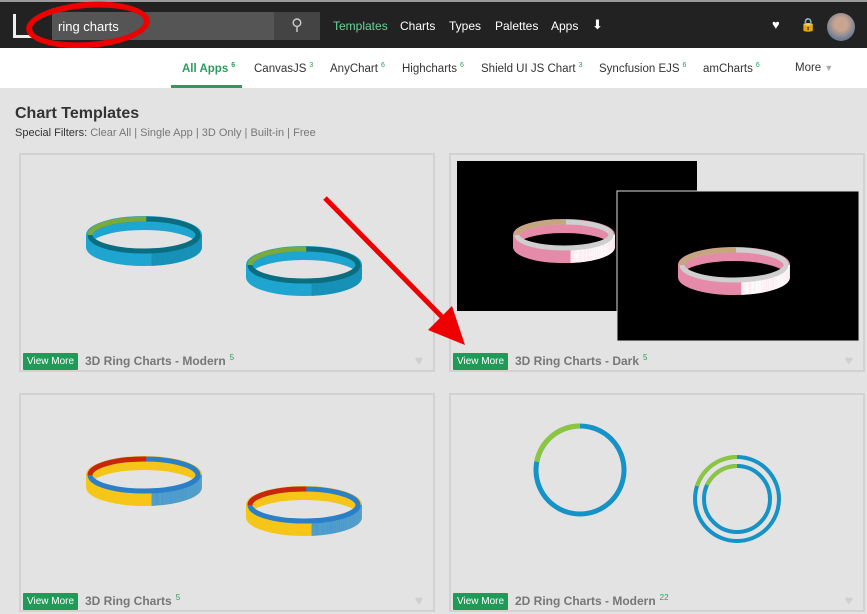 The image size is (867, 614). Describe the element at coordinates (394, 270) in the screenshot. I see `annotation-arrow` at that location.